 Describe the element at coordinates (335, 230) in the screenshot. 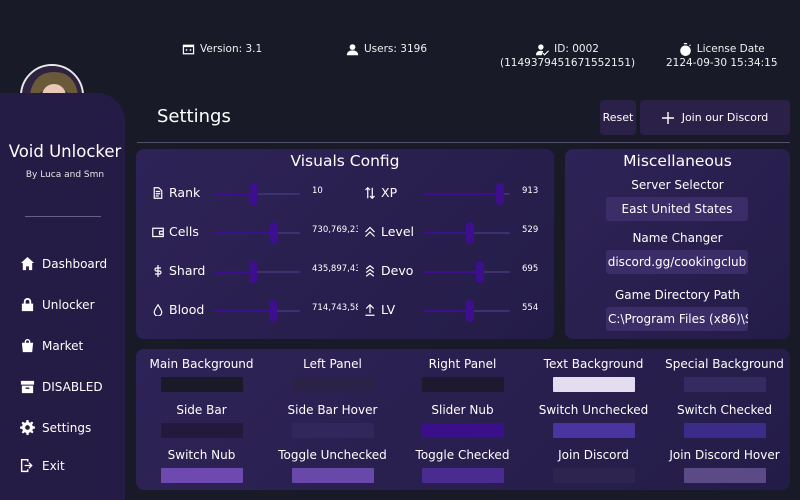

I see `slider-value: 730,769,23` at that location.